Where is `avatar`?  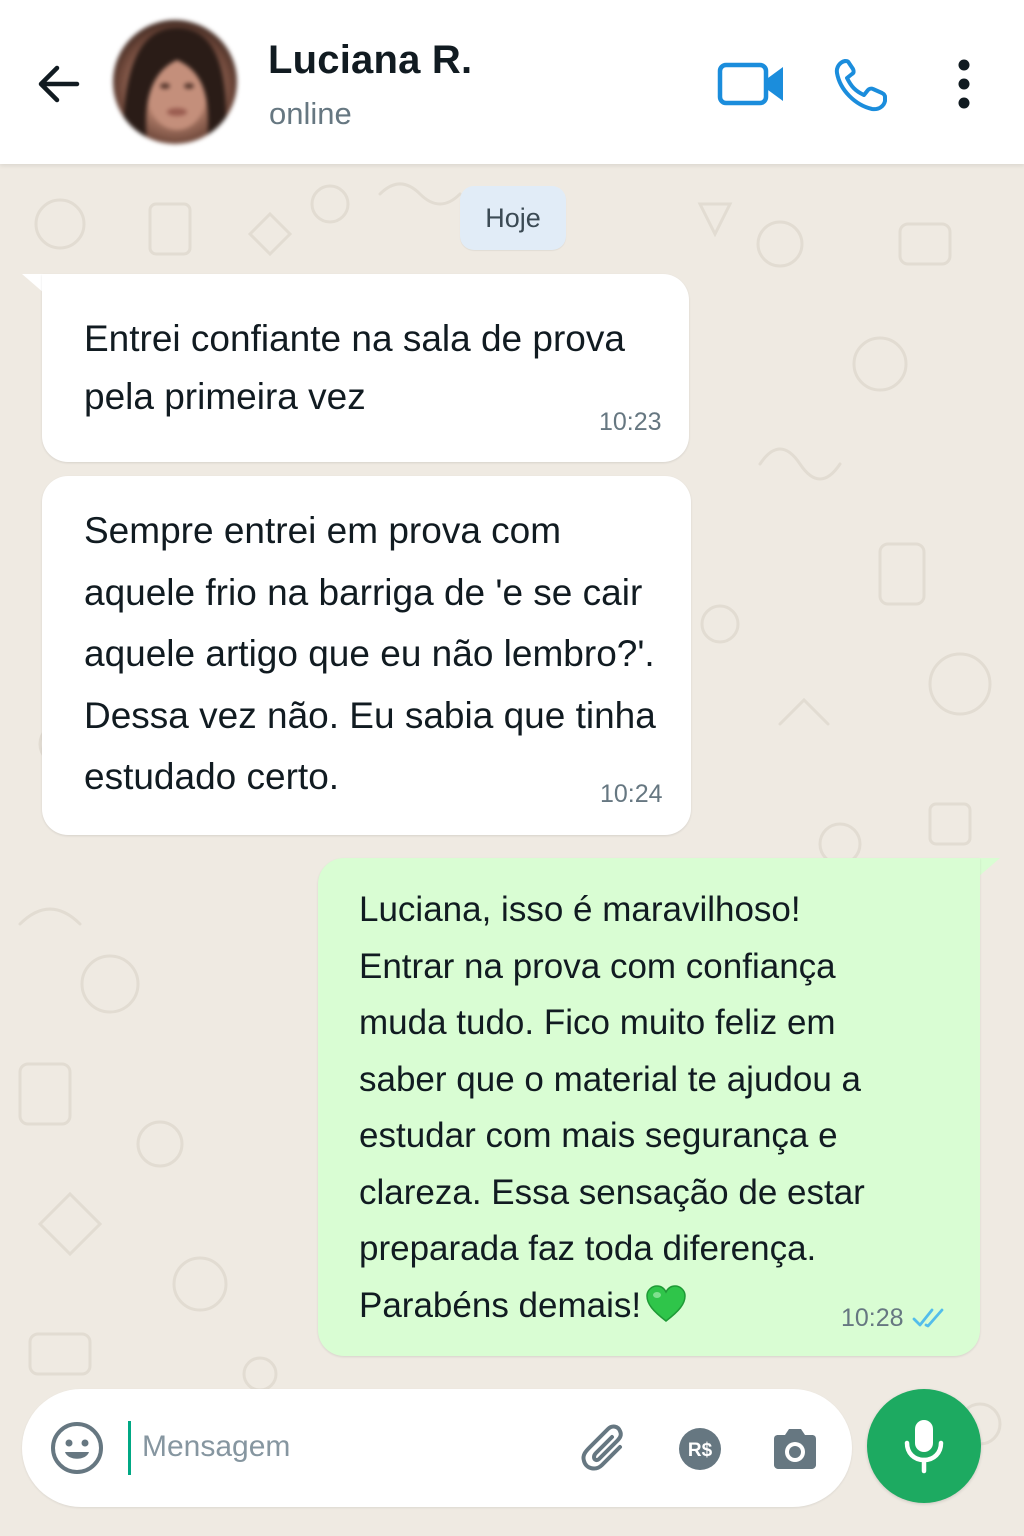
avatar is located at coordinates (175, 82).